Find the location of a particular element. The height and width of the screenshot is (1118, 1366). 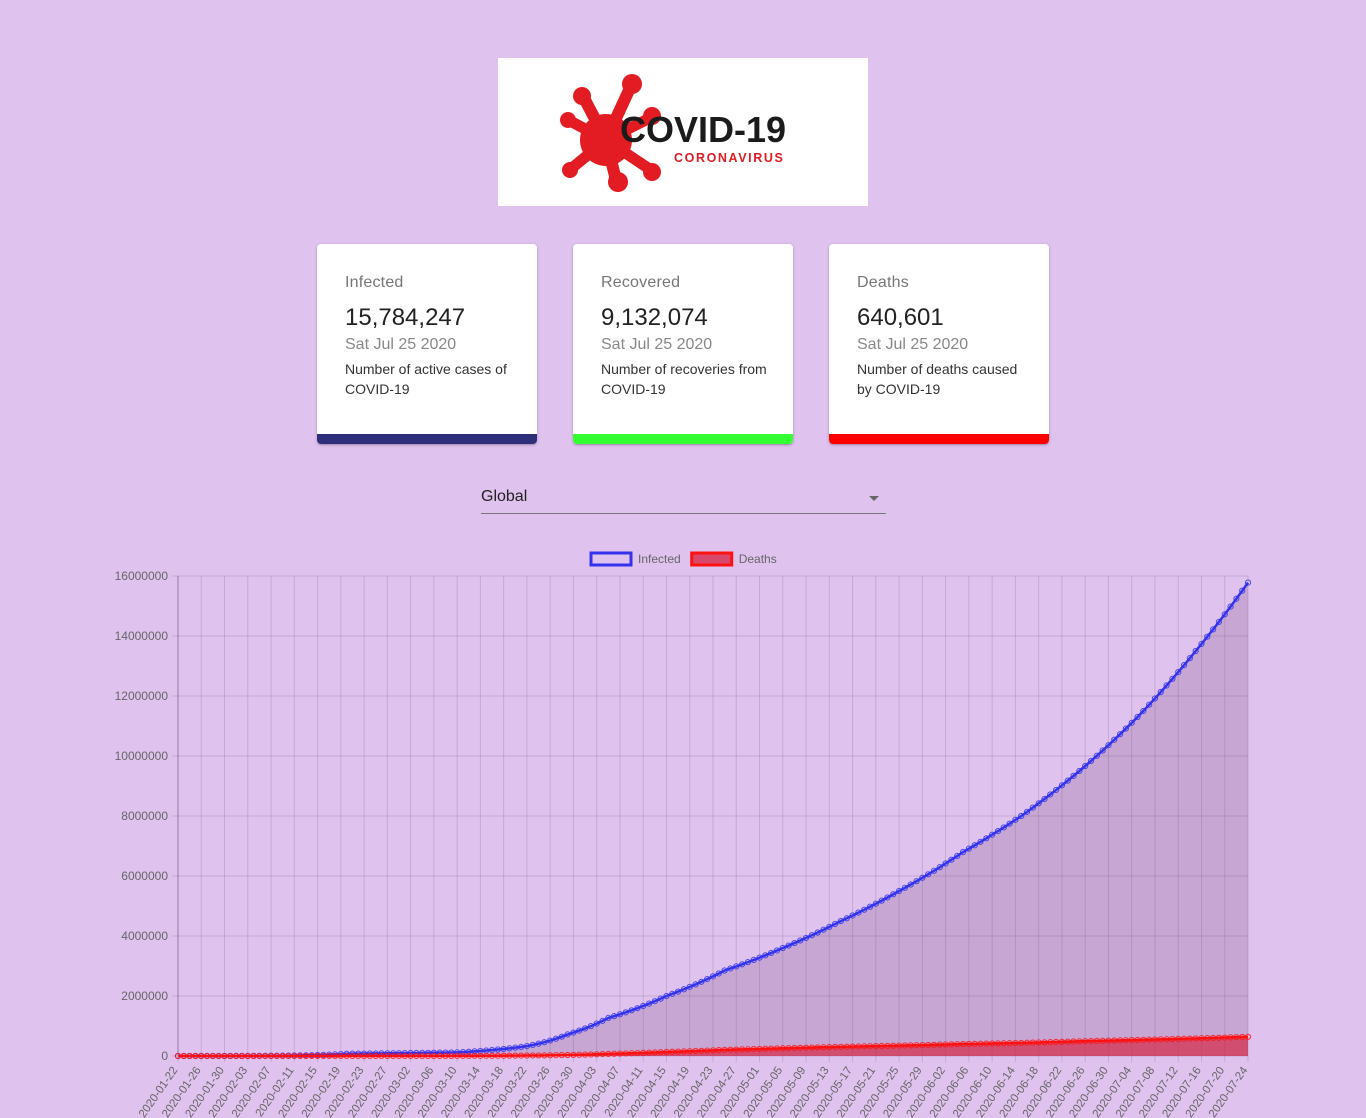

y-tick-label: 14000000 is located at coordinates (142, 636).